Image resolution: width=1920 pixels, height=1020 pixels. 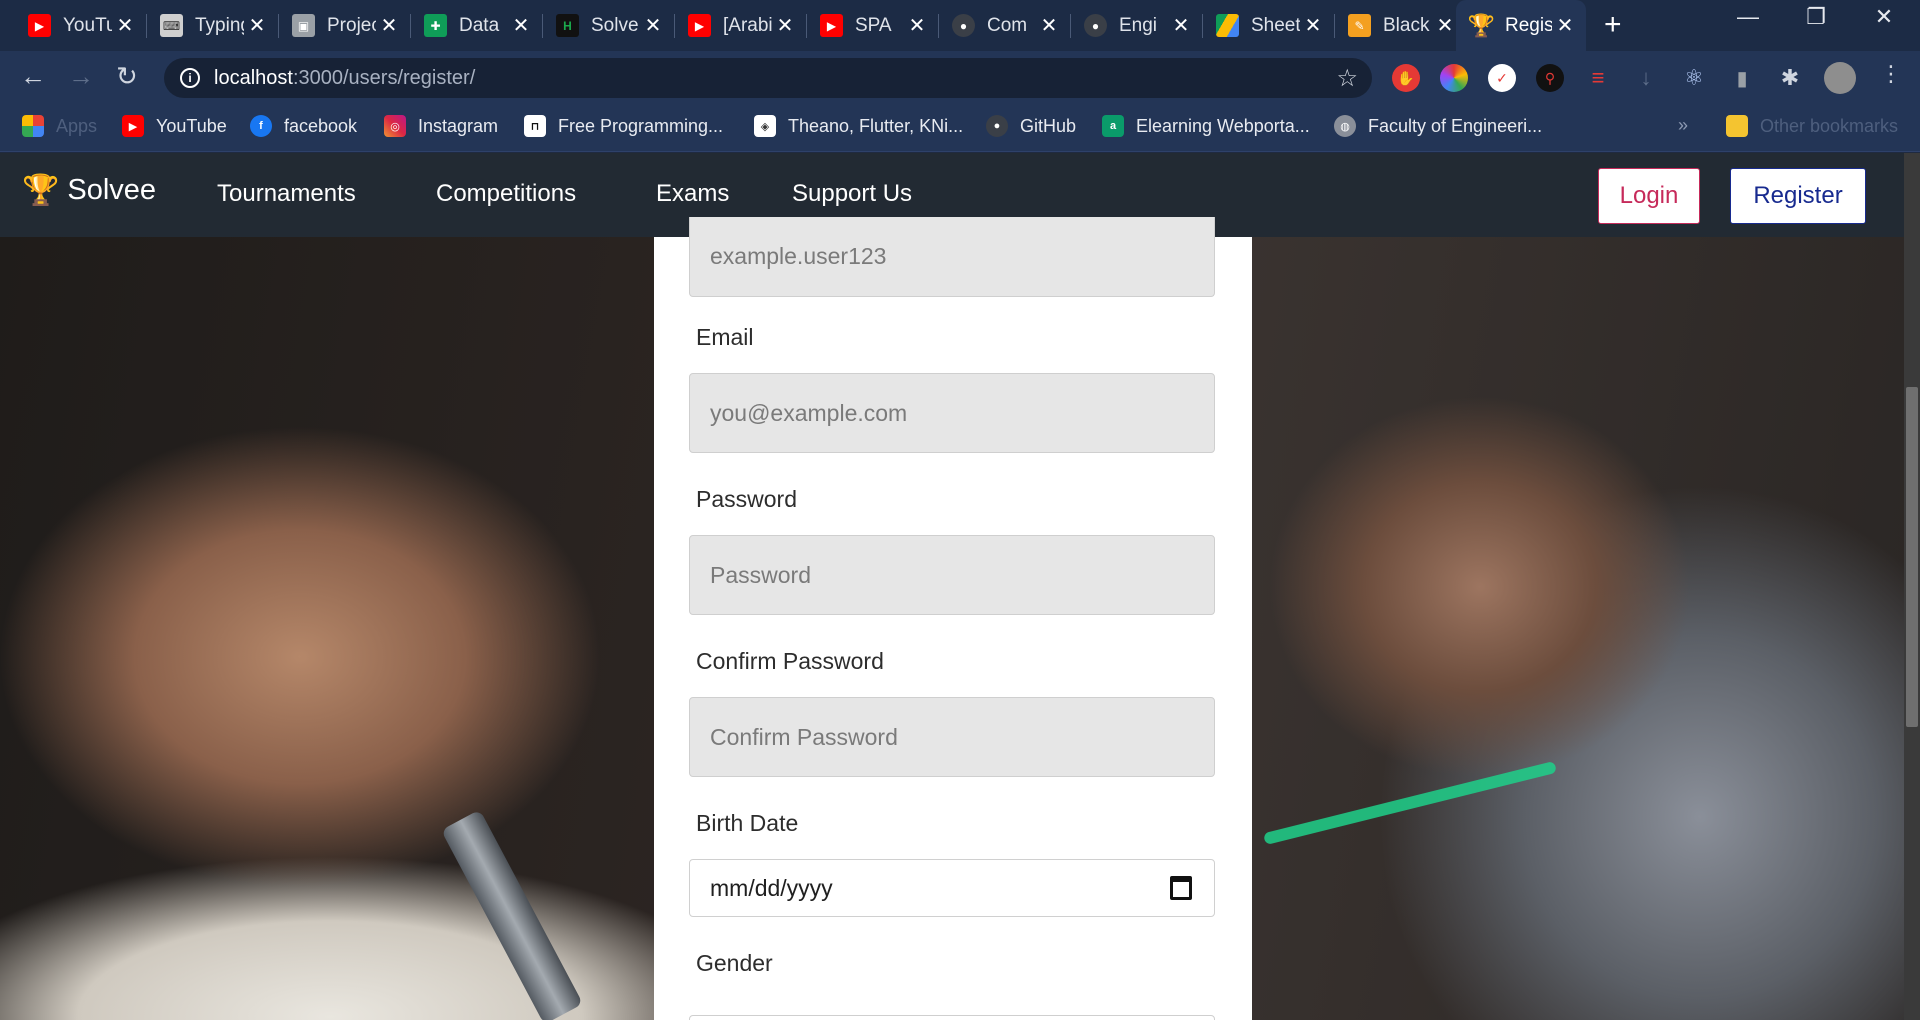 I want to click on color-picker-extension-icon, so click(x=1454, y=78).